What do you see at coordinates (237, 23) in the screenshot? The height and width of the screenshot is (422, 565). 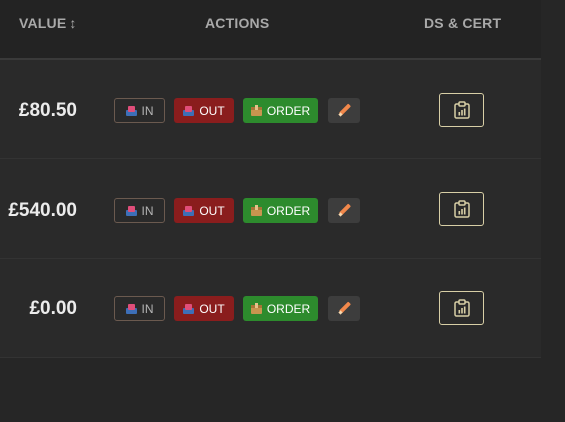 I see `actions-column-header: ACTIONS` at bounding box center [237, 23].